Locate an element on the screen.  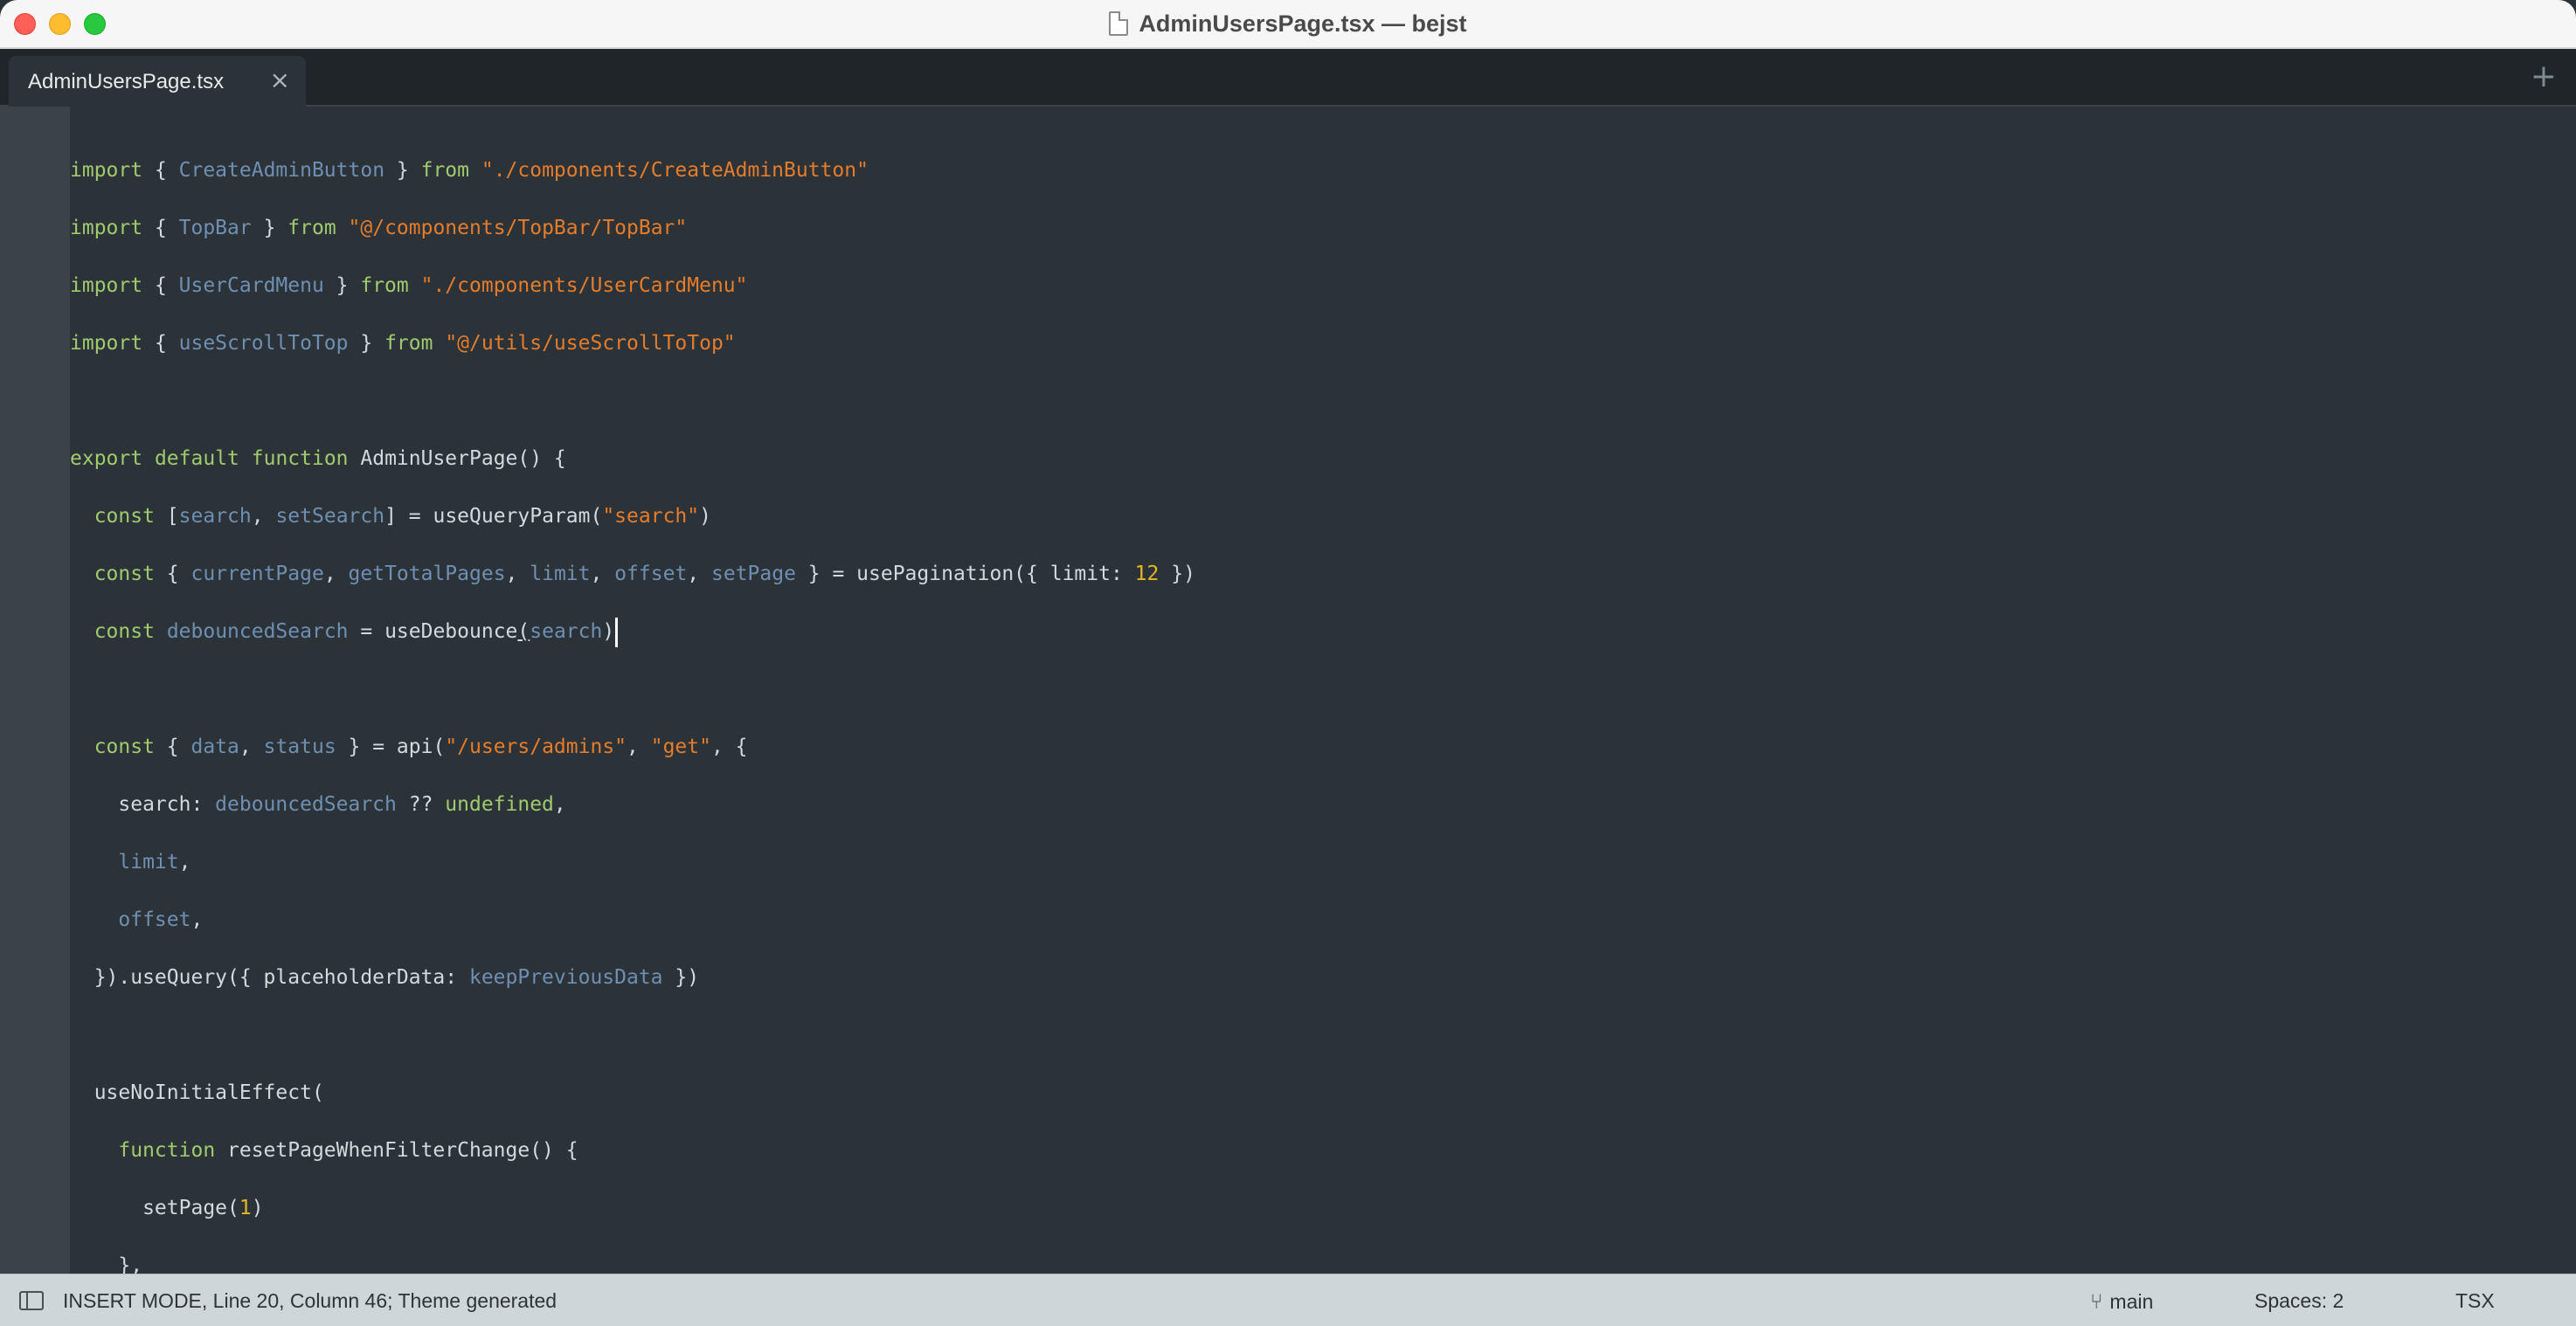
code-token: default is located at coordinates (196, 458).